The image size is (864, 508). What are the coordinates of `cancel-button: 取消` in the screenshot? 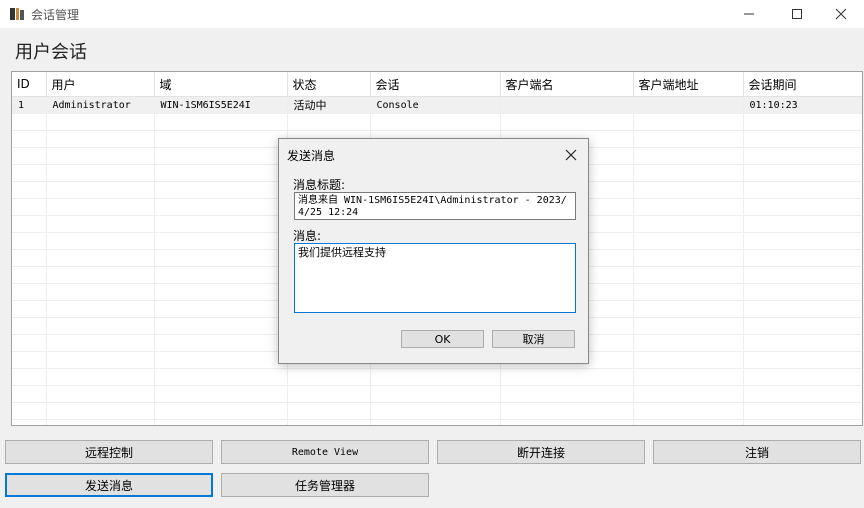 It's located at (533, 339).